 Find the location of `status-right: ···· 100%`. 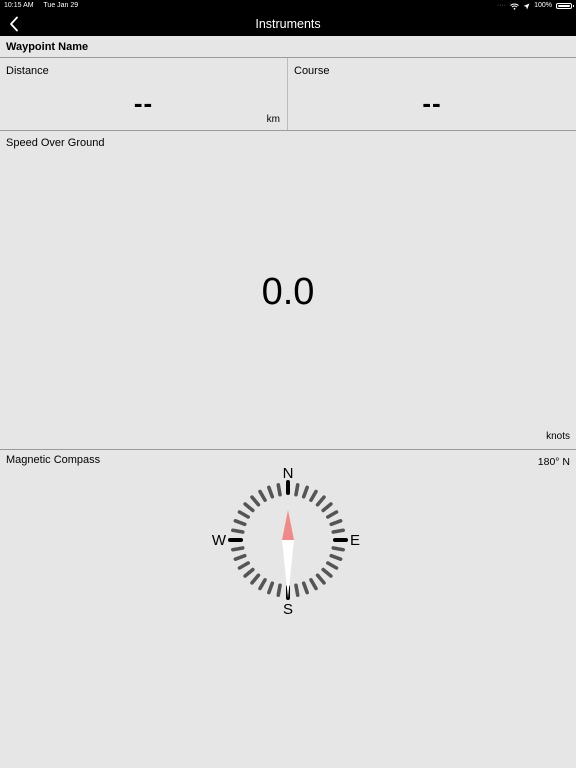

status-right: ···· 100% is located at coordinates (535, 6).